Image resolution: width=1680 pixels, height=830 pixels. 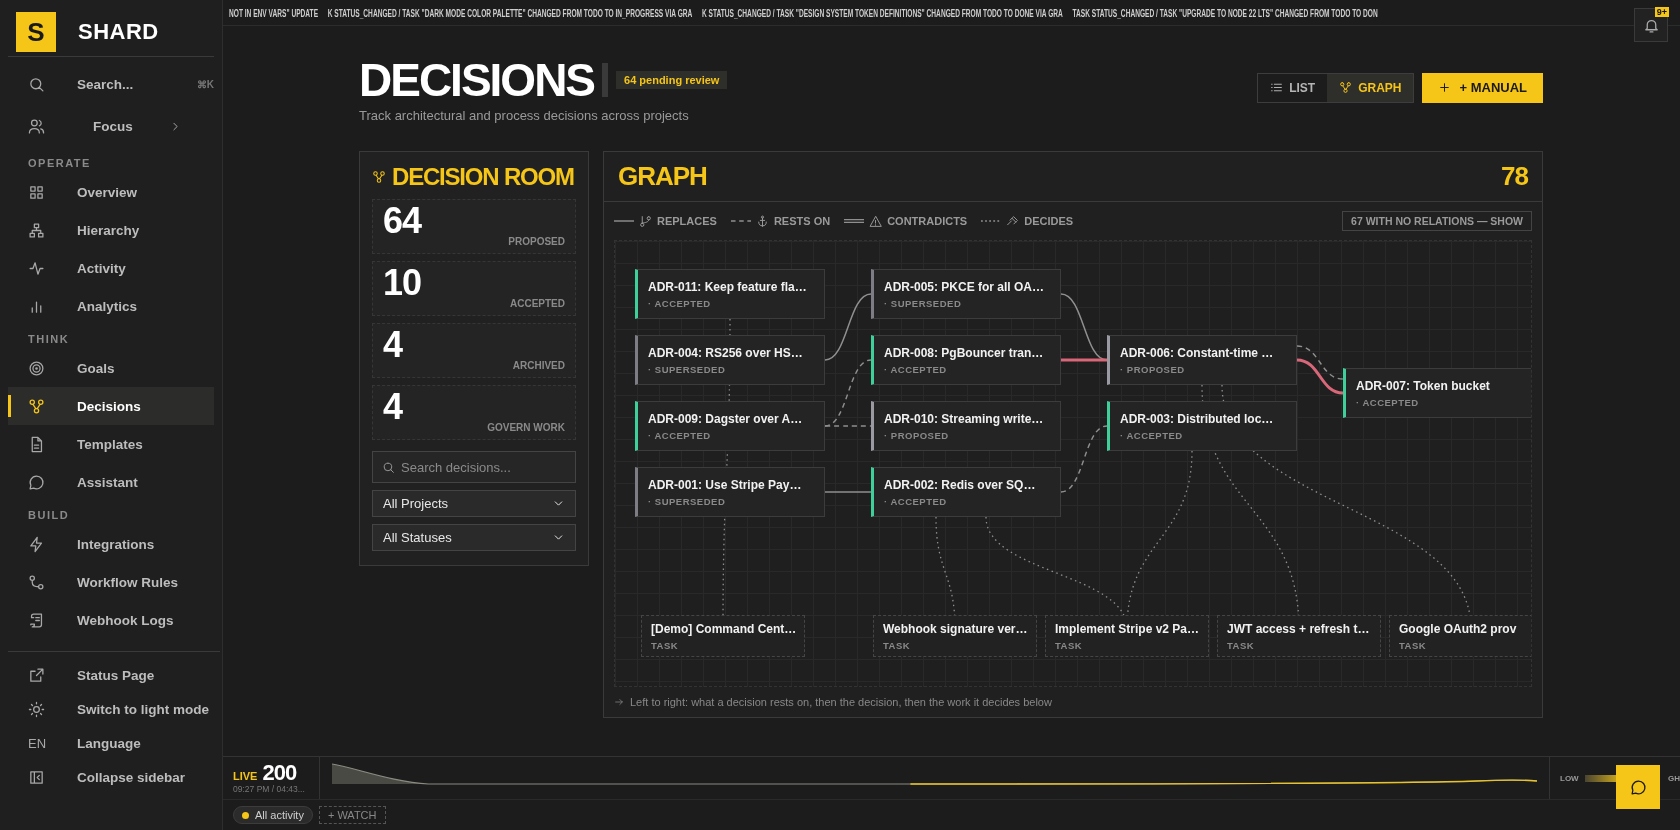 I want to click on add-manual-button: + MANUAL, so click(x=1482, y=87).